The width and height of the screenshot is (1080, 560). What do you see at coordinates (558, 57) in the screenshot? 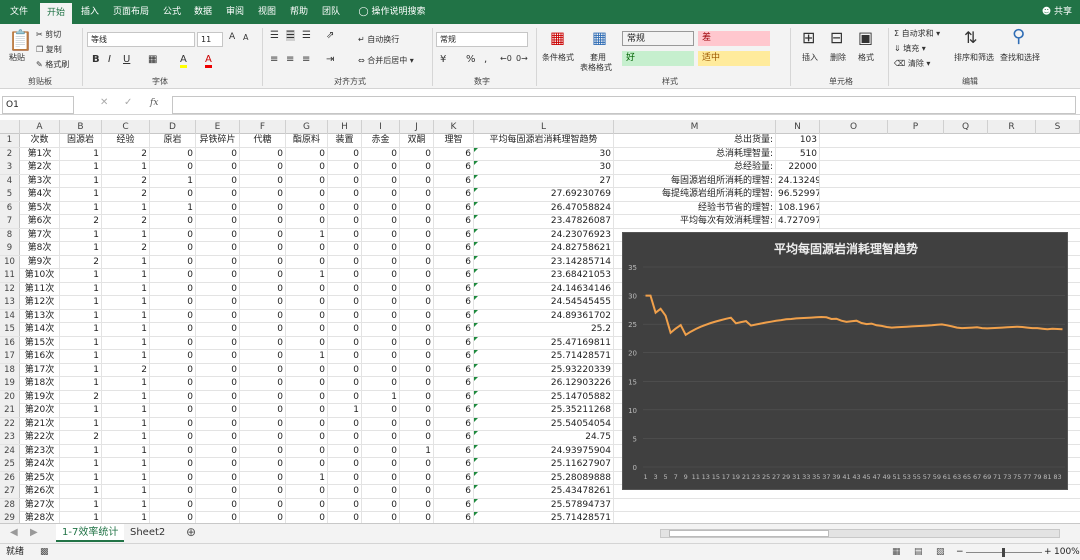
I see `conditional-format-label: 条件格式` at bounding box center [558, 57].